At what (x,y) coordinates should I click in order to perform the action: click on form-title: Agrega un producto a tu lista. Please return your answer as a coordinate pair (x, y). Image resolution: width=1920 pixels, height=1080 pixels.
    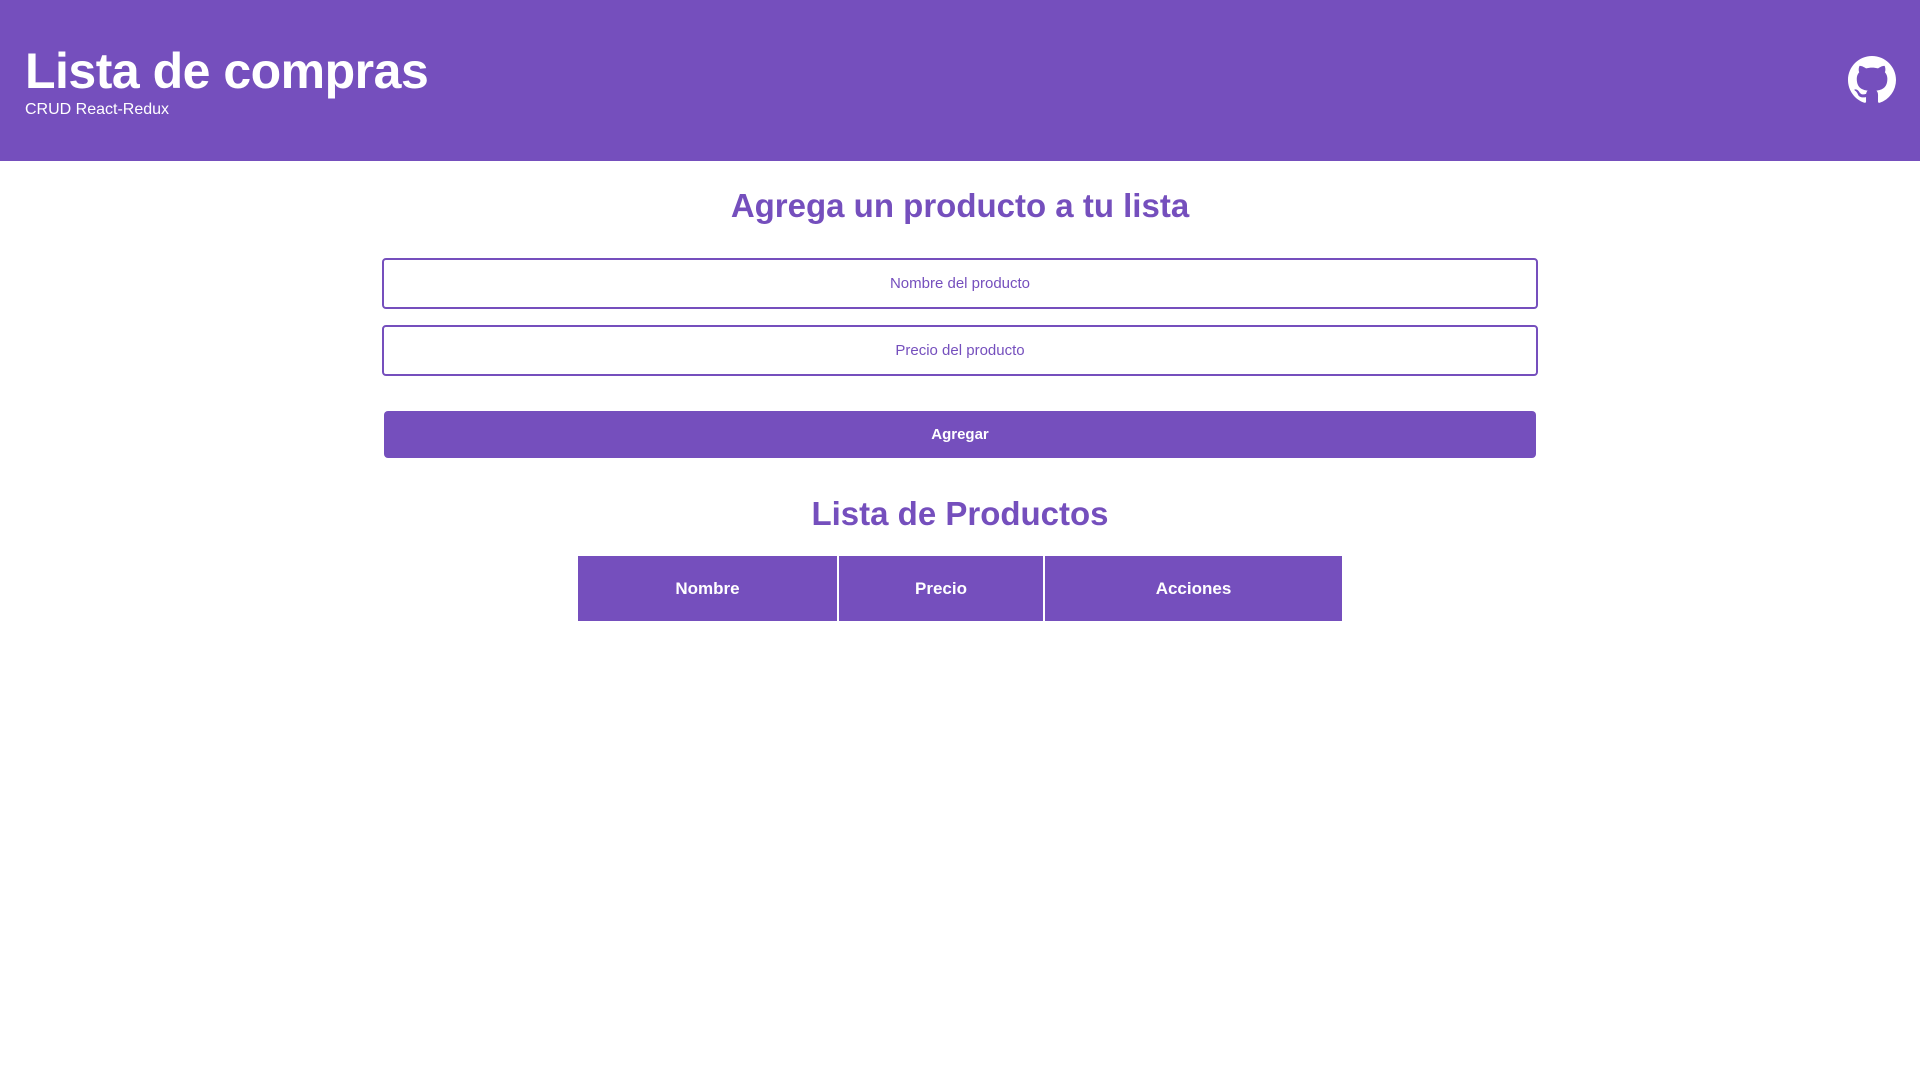
    Looking at the image, I should click on (960, 205).